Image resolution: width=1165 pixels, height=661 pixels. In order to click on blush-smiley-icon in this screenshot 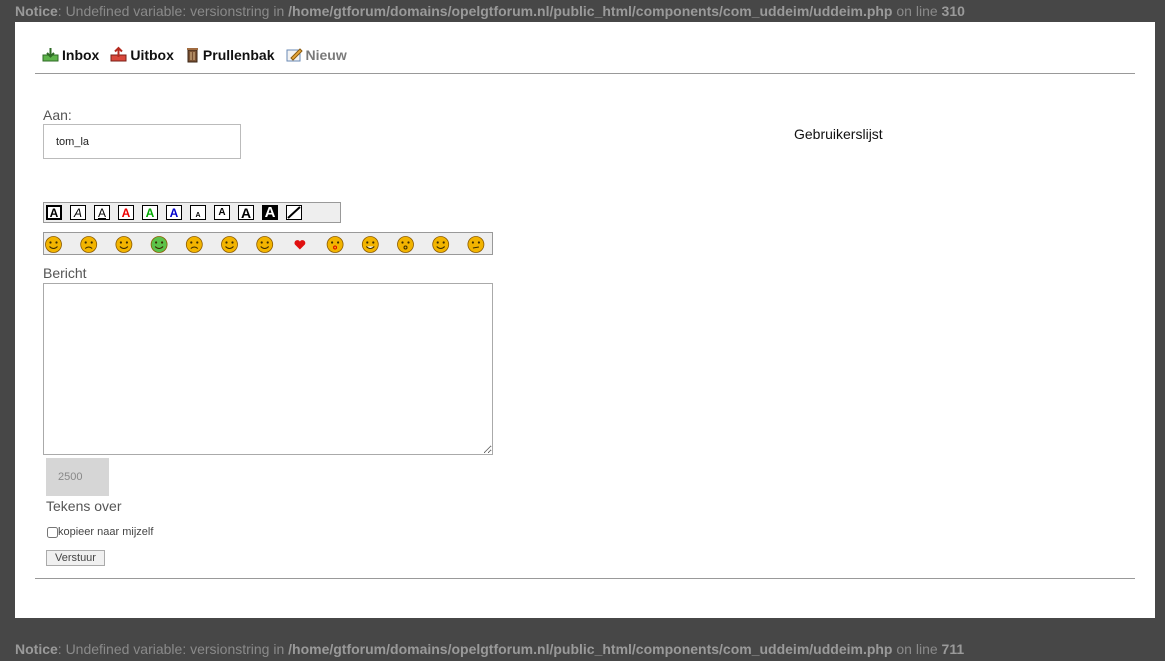, I will do `click(229, 244)`.